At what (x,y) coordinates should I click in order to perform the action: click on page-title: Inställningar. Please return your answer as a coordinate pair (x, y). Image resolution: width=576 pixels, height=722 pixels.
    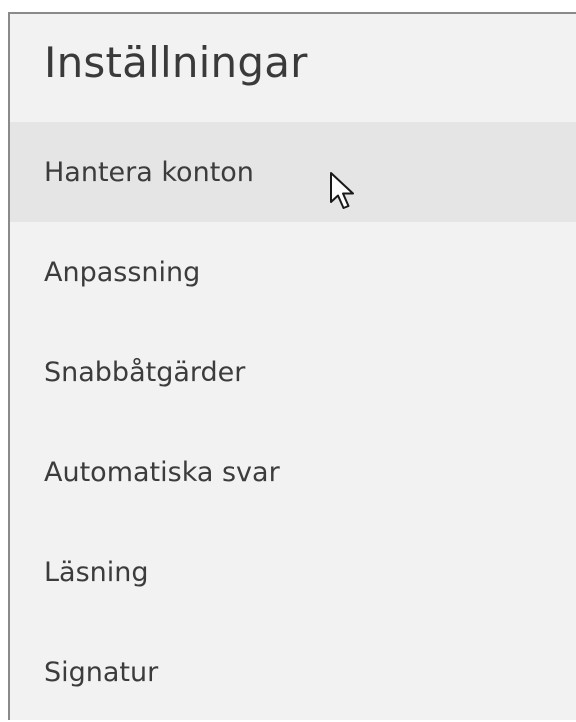
    Looking at the image, I should click on (176, 62).